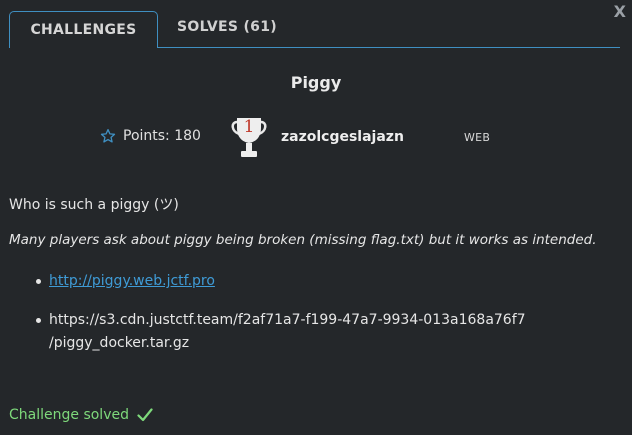 The height and width of the screenshot is (435, 632). Describe the element at coordinates (477, 137) in the screenshot. I see `category-tag: WEB` at that location.